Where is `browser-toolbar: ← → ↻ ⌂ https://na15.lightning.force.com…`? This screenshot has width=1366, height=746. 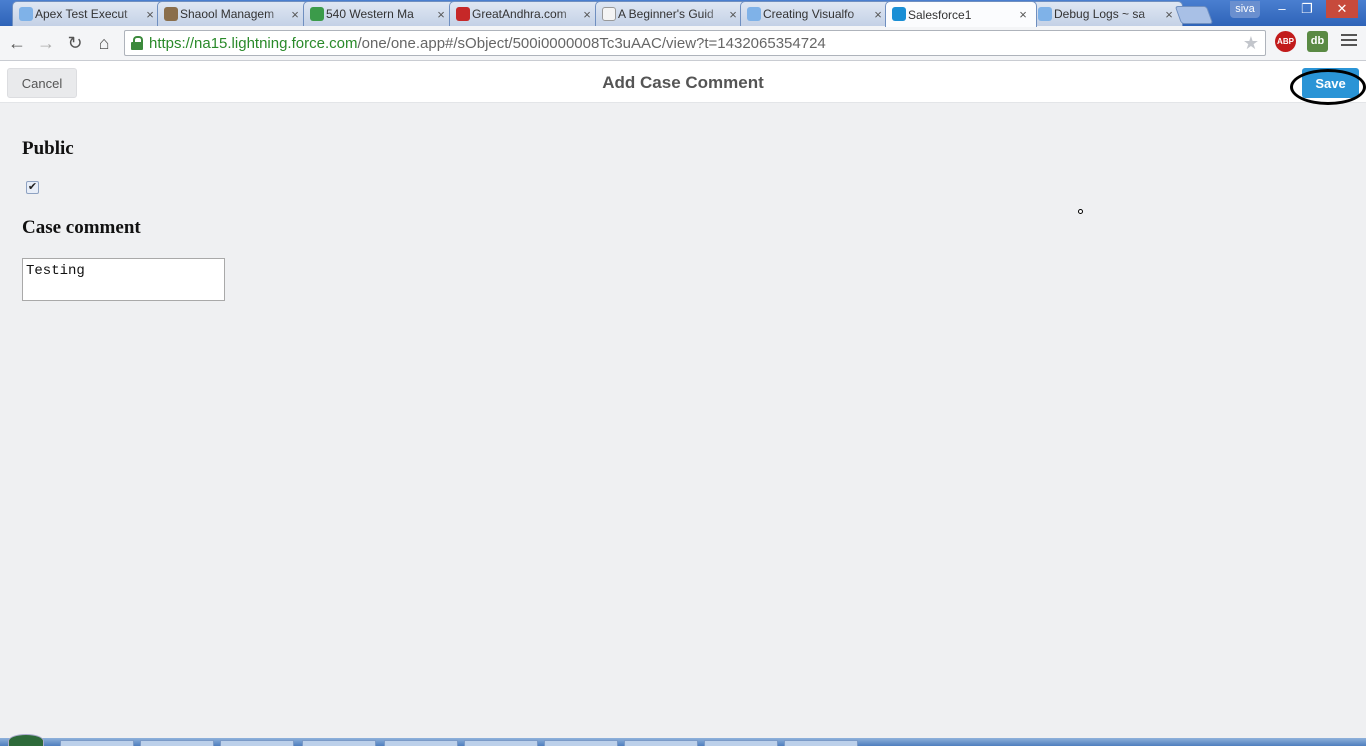
browser-toolbar: ← → ↻ ⌂ https://na15.lightning.force.com… is located at coordinates (683, 43).